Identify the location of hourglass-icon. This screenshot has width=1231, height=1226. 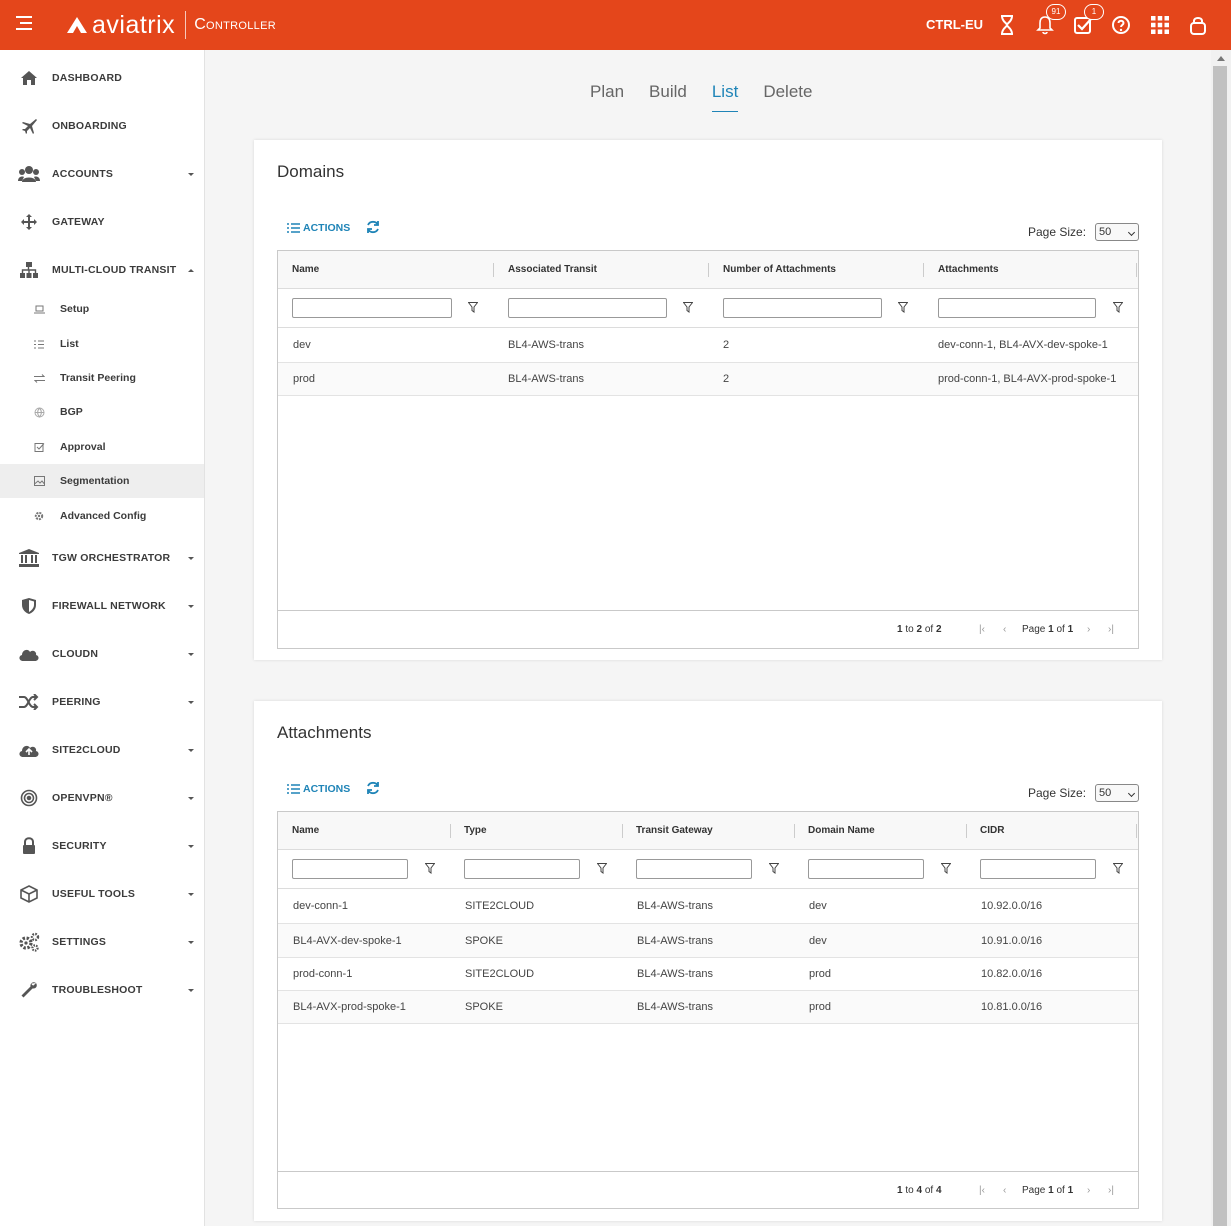
(1007, 25).